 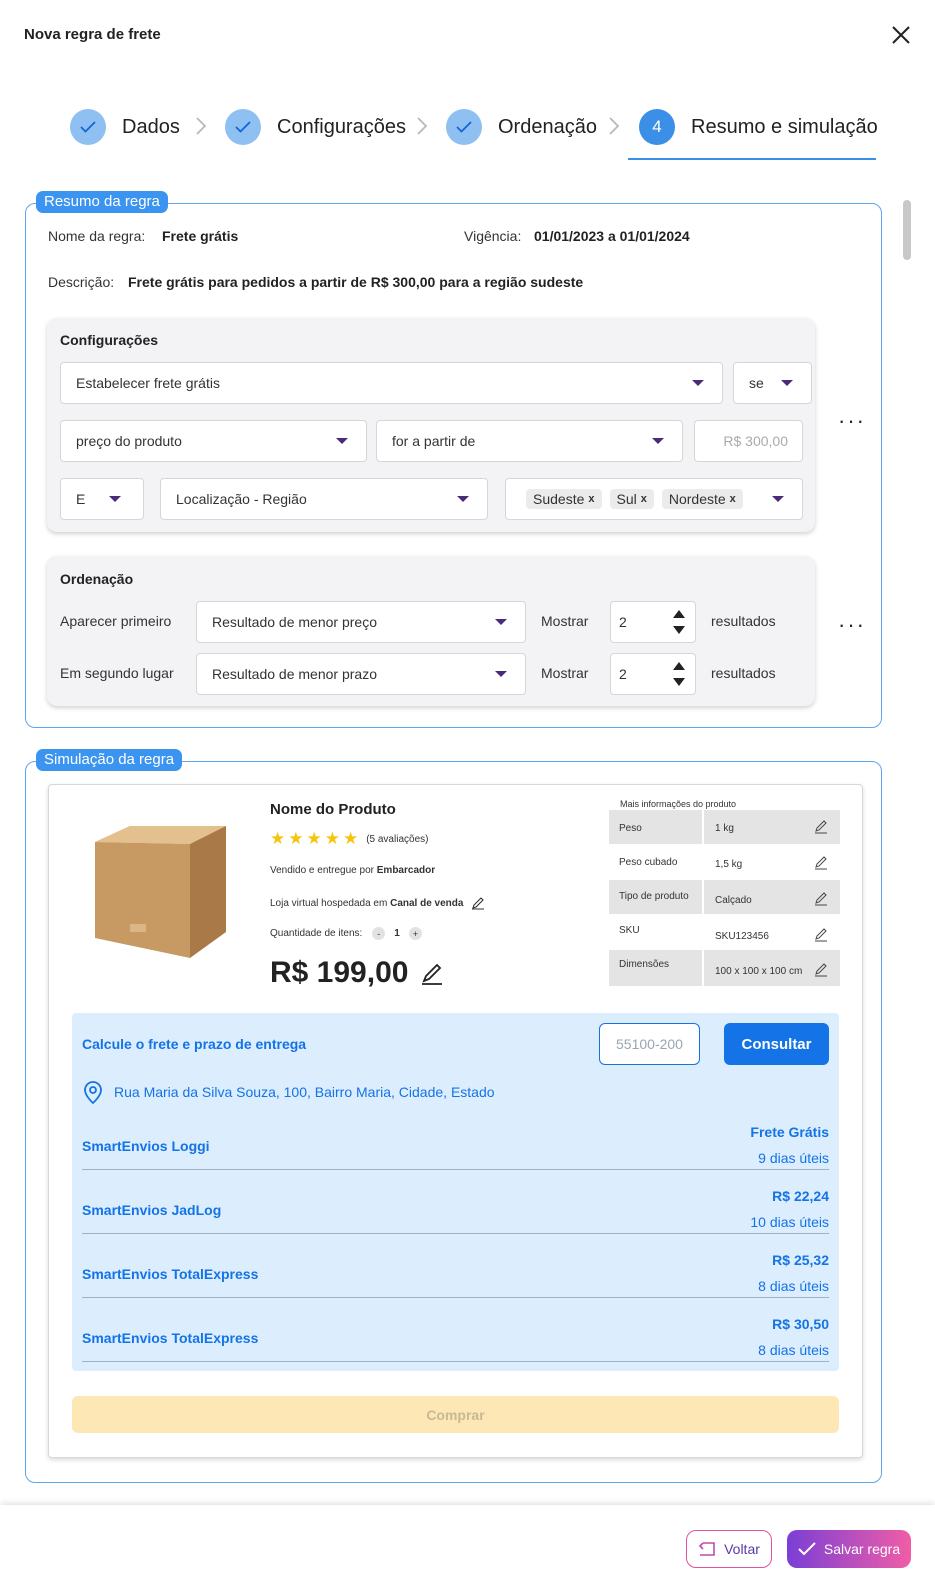 What do you see at coordinates (626, 499) in the screenshot?
I see `region-chip-label: Sul` at bounding box center [626, 499].